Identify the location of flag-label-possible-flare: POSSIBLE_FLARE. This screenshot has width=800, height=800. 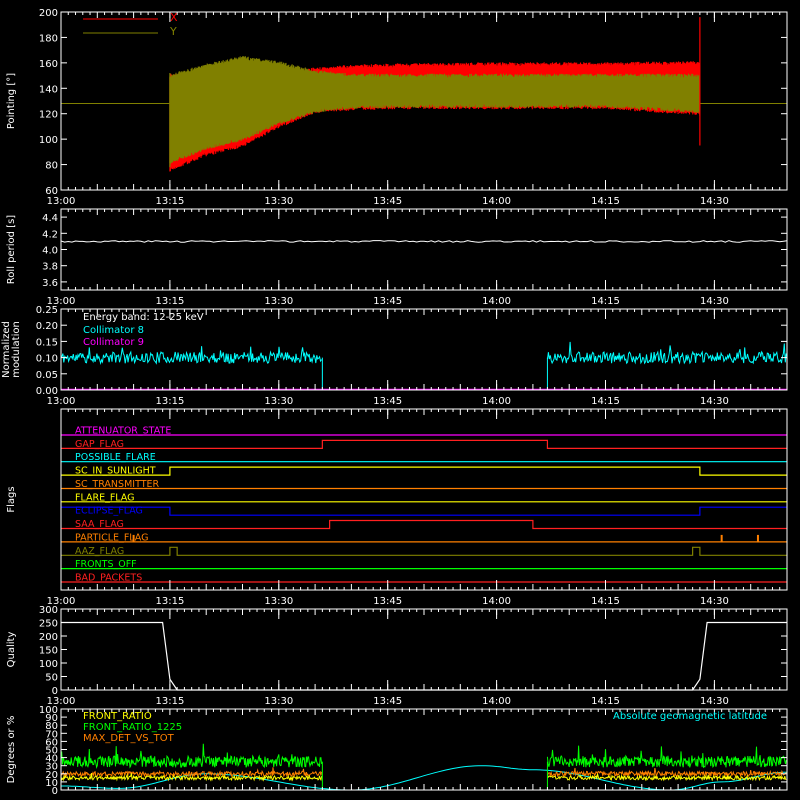
(115, 457).